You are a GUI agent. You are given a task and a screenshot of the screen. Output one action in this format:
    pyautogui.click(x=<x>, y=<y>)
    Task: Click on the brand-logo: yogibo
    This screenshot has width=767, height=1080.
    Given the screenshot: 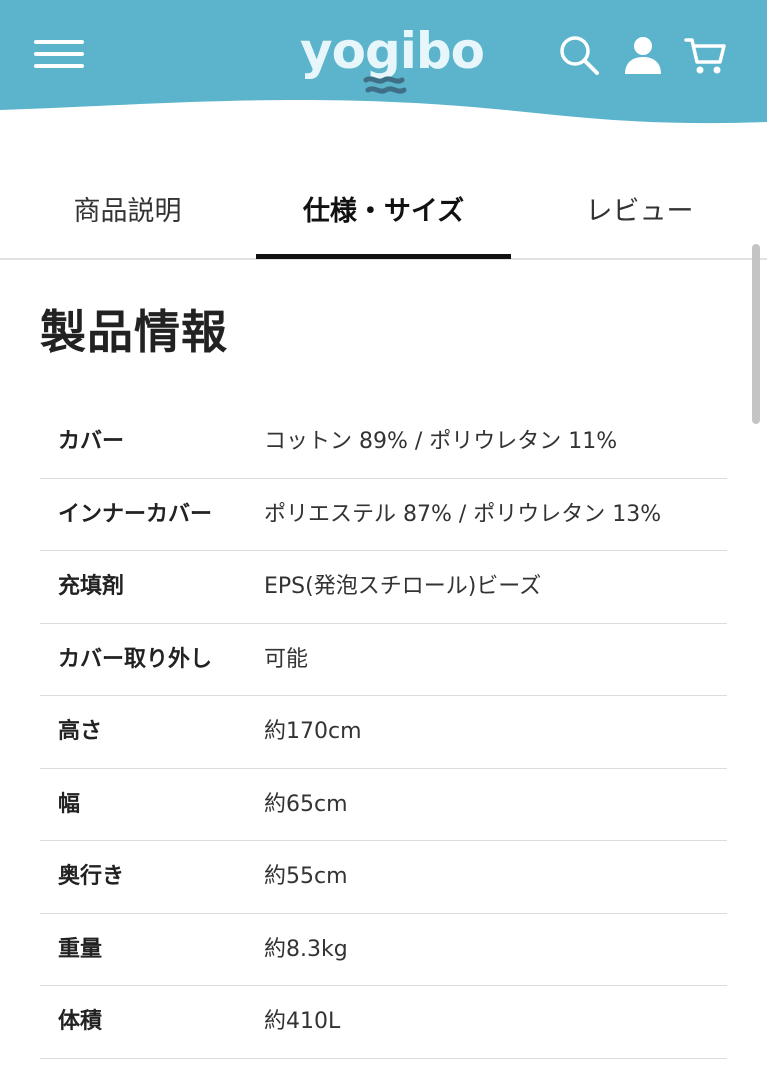 What is the action you would take?
    pyautogui.click(x=392, y=57)
    